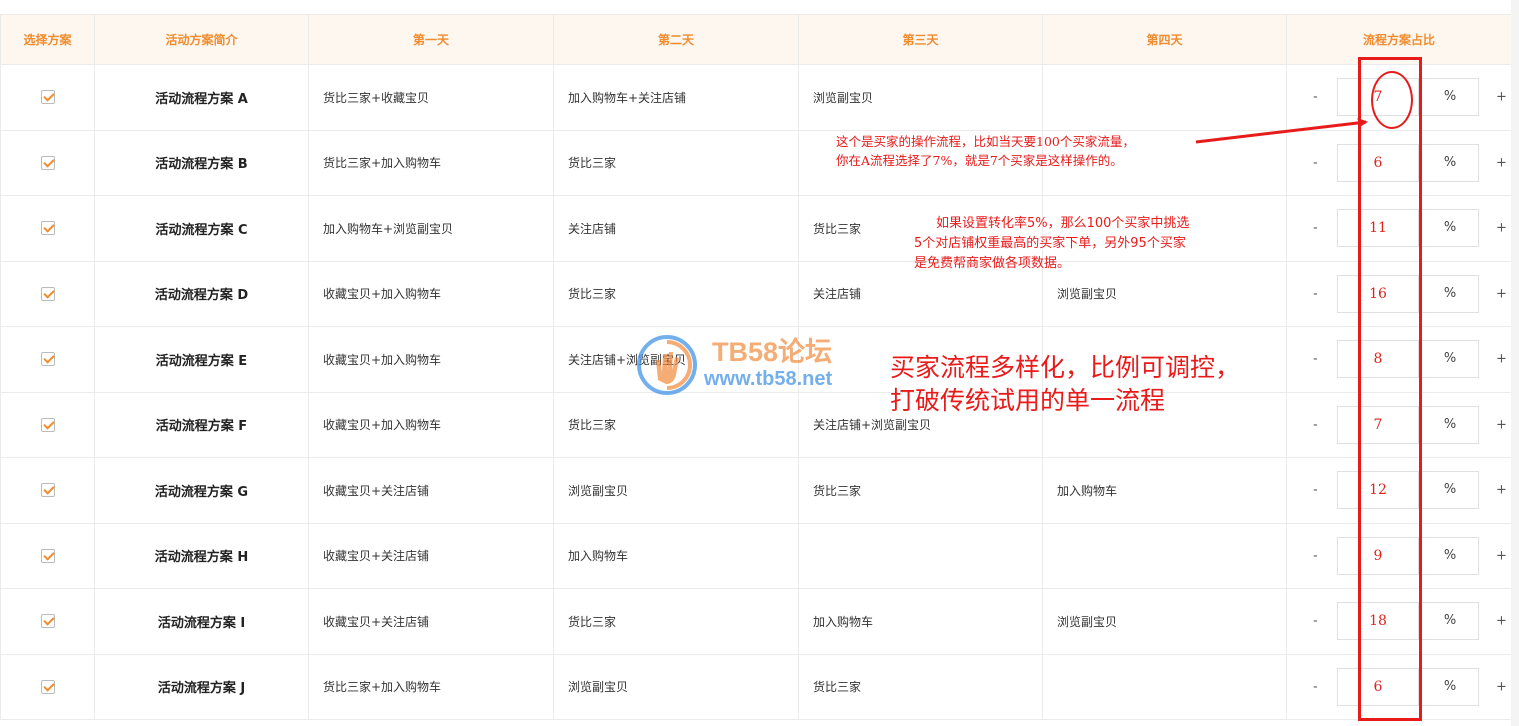 The height and width of the screenshot is (726, 1519). What do you see at coordinates (1063, 223) in the screenshot?
I see `annotation-line: 如果设置转化率5%，那么100个买家中挑选` at bounding box center [1063, 223].